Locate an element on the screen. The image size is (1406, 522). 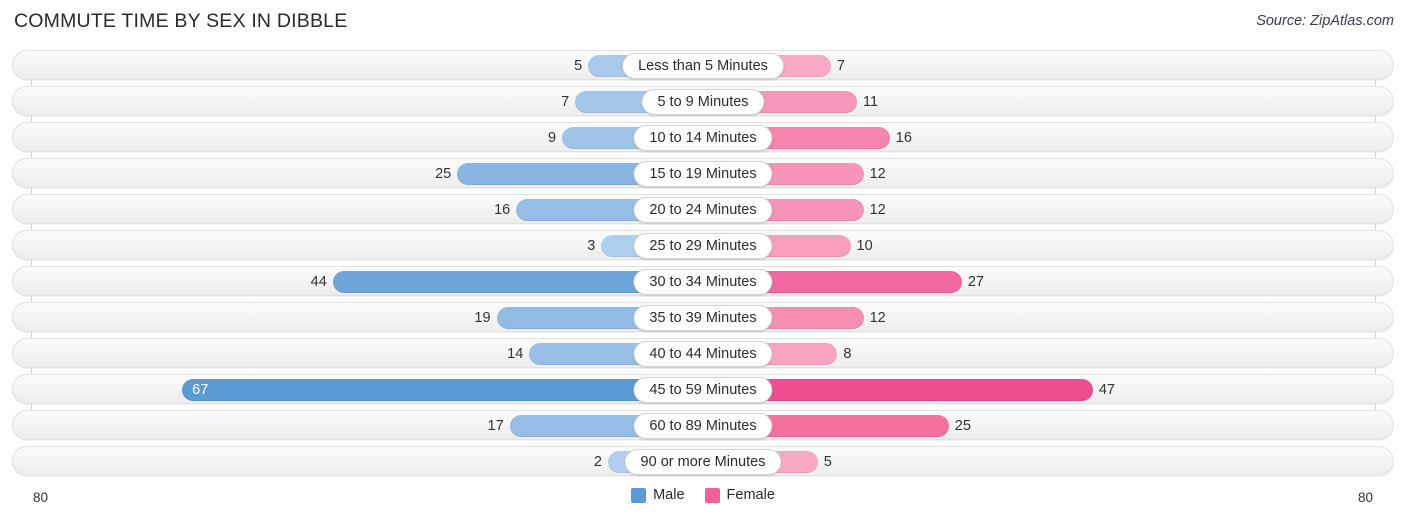
category-label-pill: 20 to 24 Minutes is located at coordinates (703, 210).